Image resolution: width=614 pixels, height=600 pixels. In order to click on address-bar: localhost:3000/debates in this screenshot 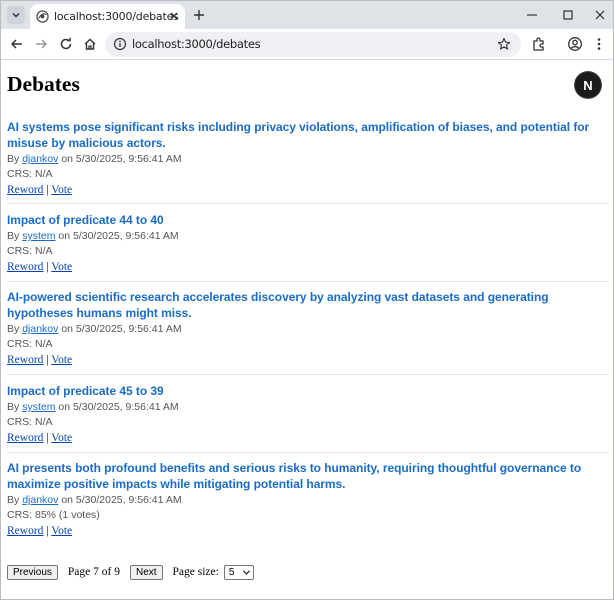, I will do `click(313, 44)`.